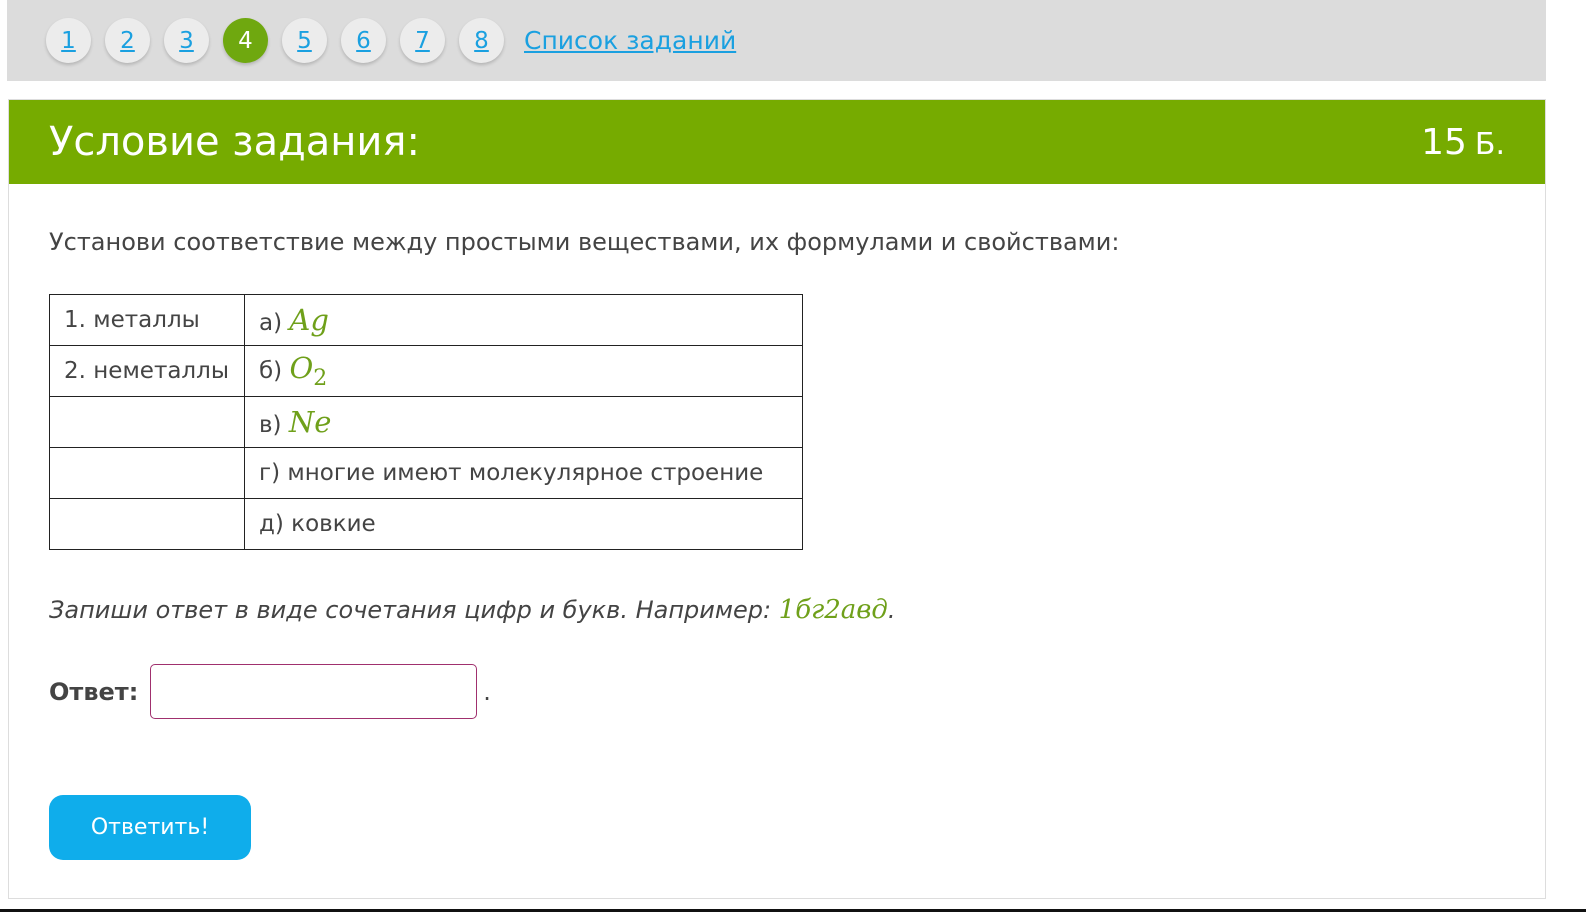 This screenshot has width=1586, height=921. I want to click on option-letter: в), so click(270, 425).